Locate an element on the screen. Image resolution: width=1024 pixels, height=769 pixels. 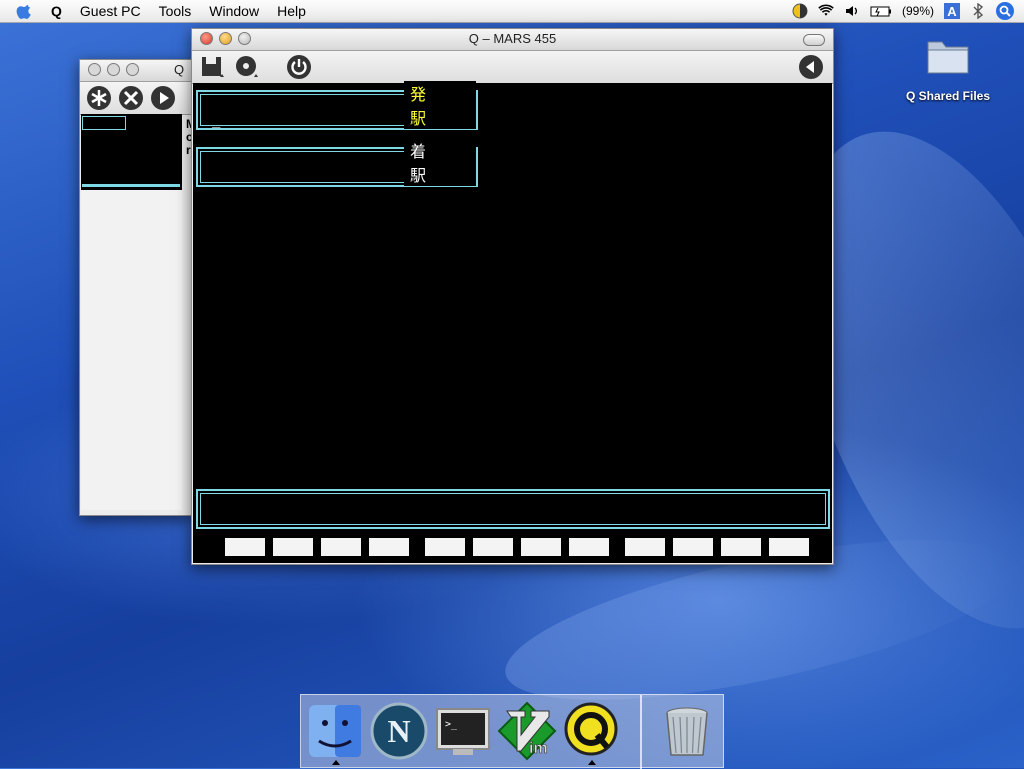
close-button is located at coordinates (94, 69).